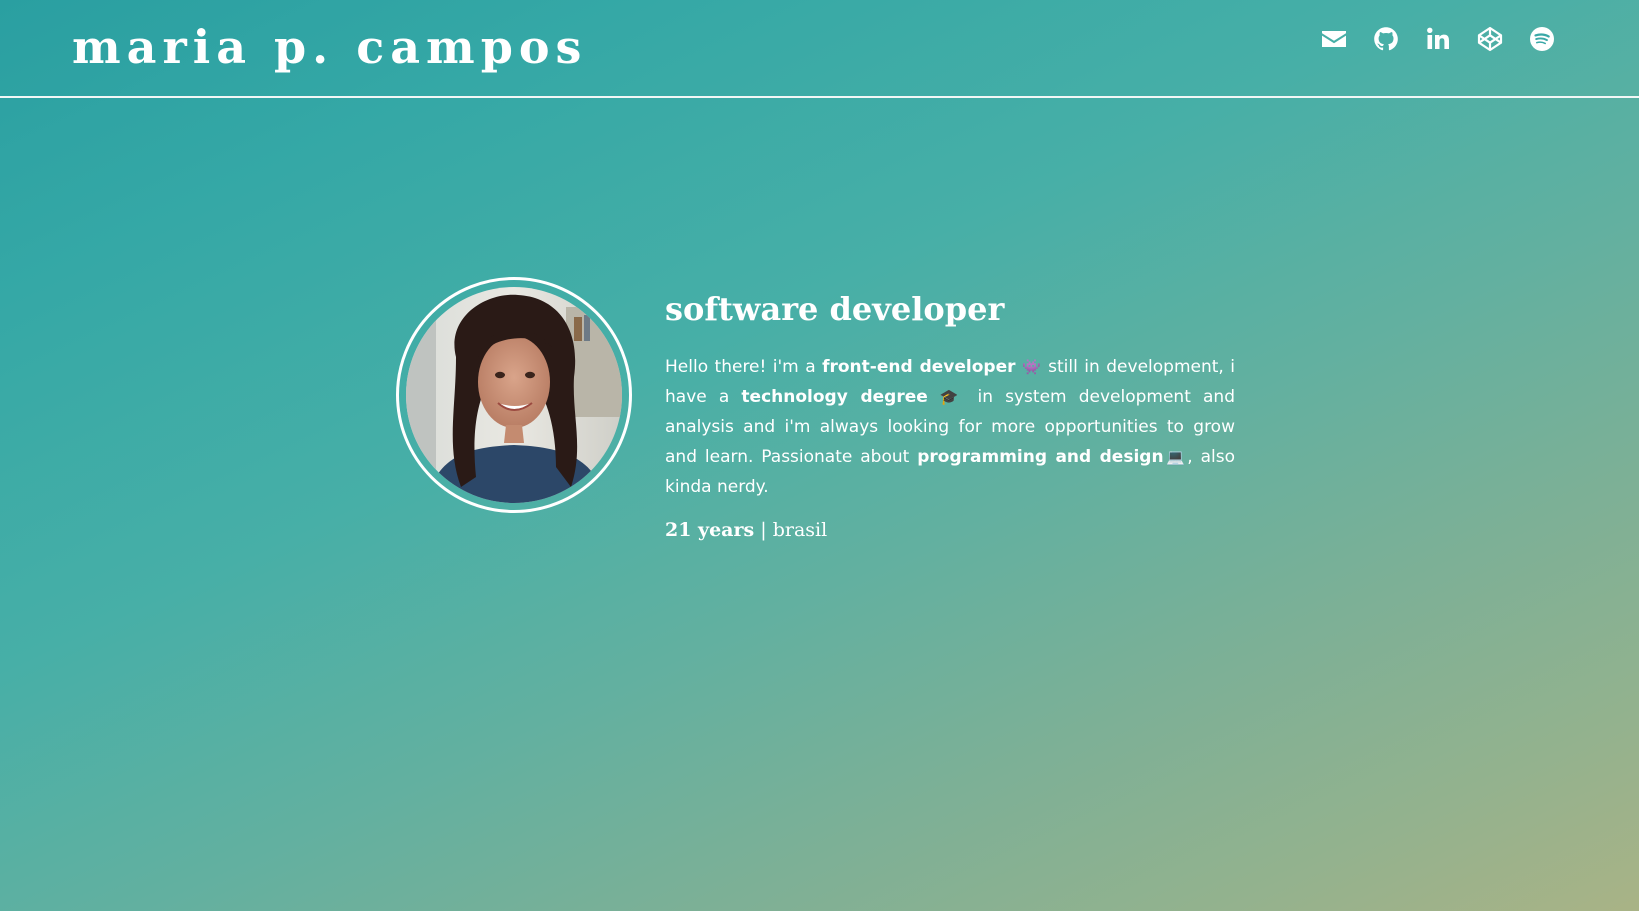 The image size is (1639, 911). I want to click on graduation-cap-icon: 🎓, so click(952, 397).